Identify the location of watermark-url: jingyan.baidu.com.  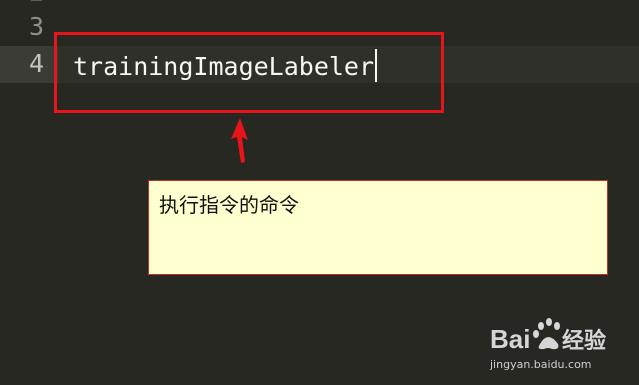
(541, 364).